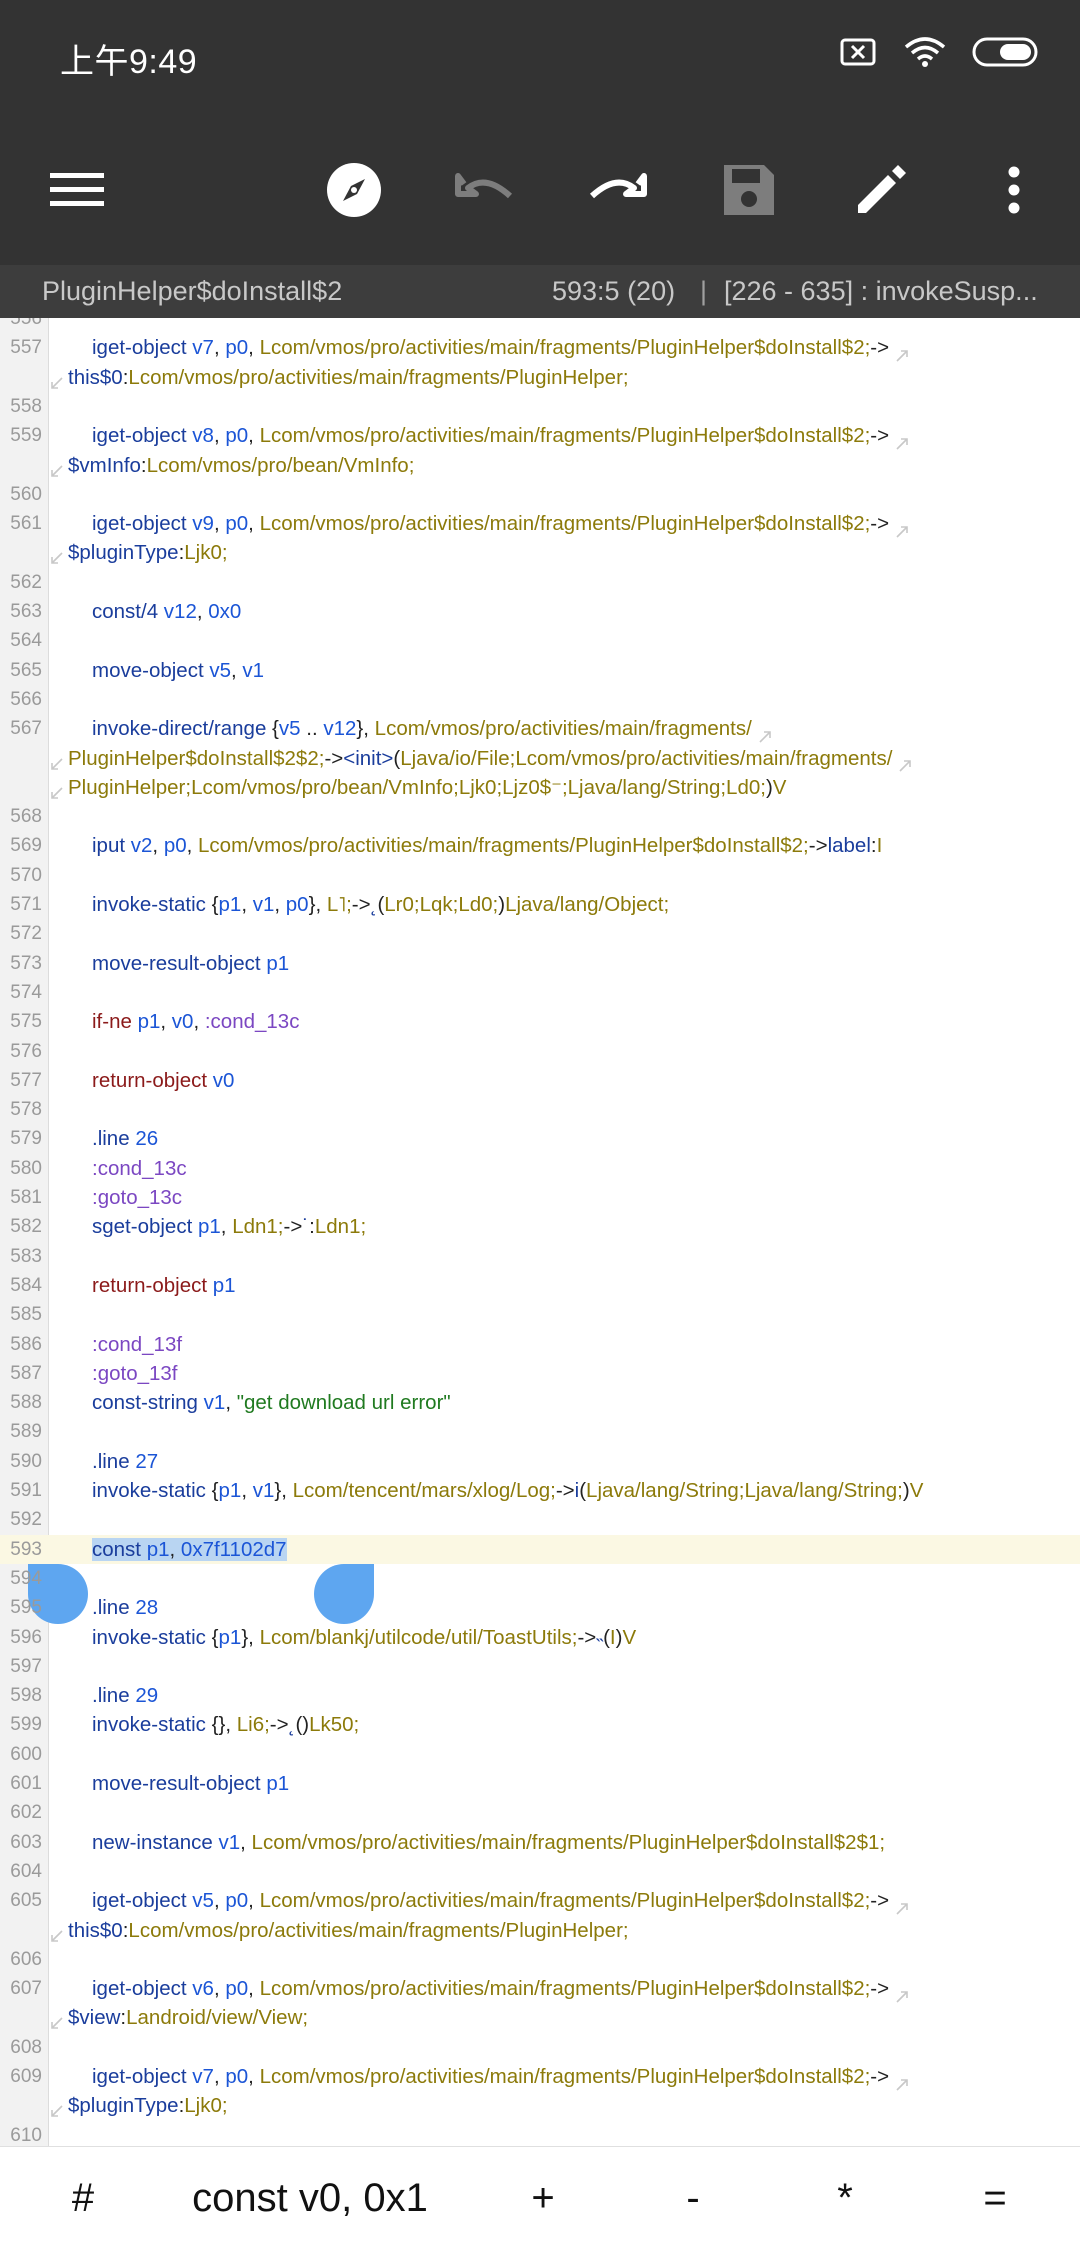 This screenshot has width=1080, height=2249. Describe the element at coordinates (540, 933) in the screenshot. I see `code-line: 572` at that location.